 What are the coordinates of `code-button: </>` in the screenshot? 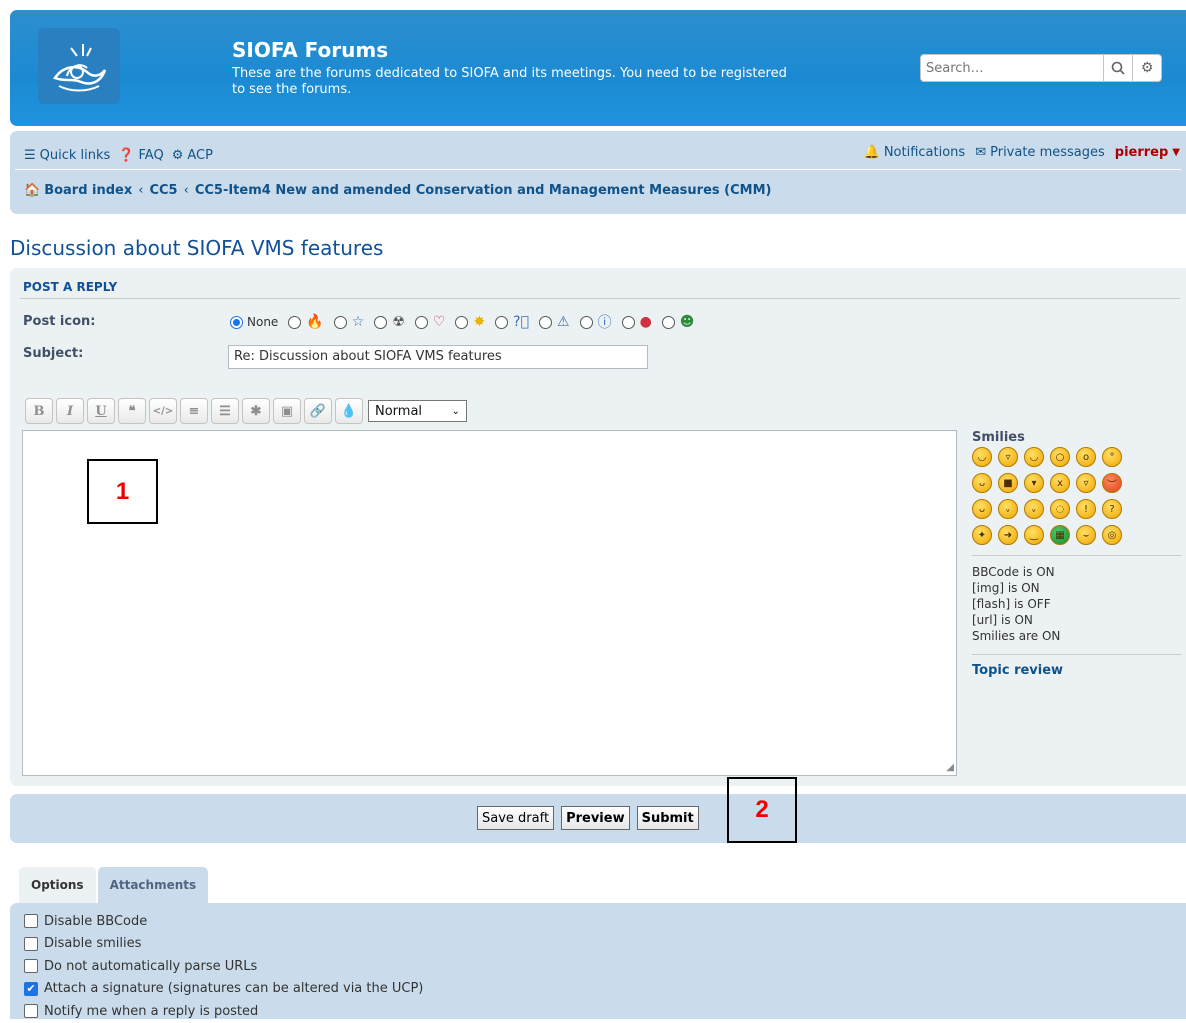 It's located at (163, 411).